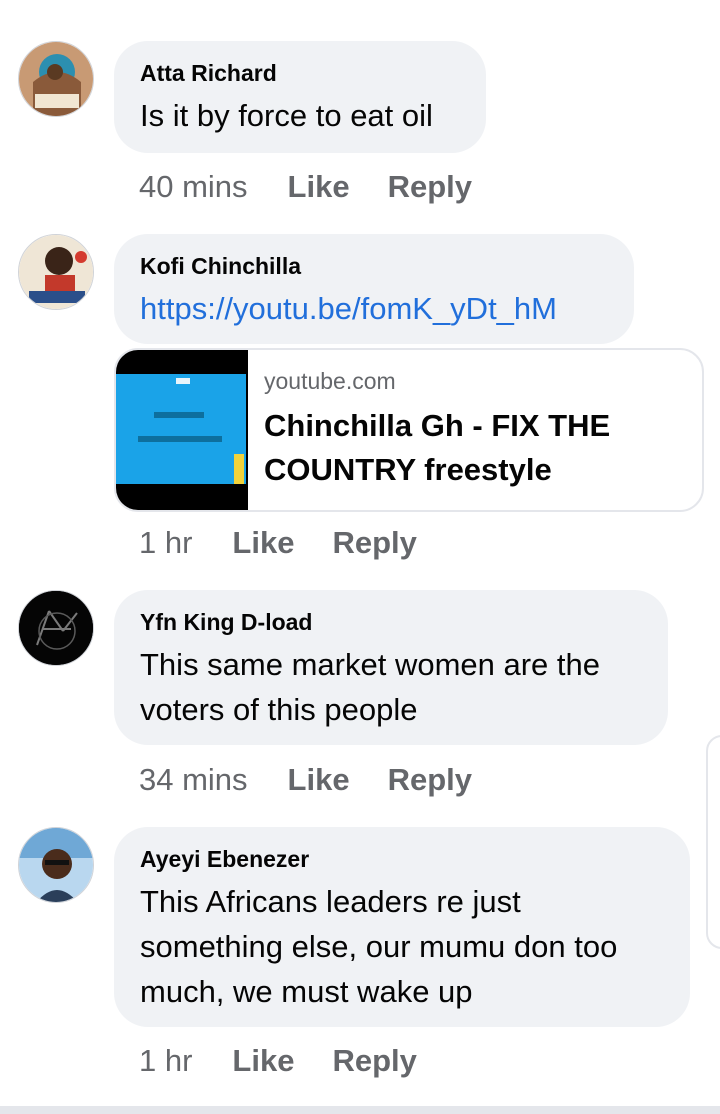 The width and height of the screenshot is (720, 1114). I want to click on comment-actions: 34 mins Like Reply, so click(324, 780).